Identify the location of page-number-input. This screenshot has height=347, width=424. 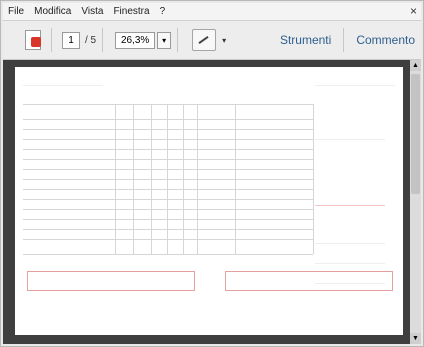
(71, 40).